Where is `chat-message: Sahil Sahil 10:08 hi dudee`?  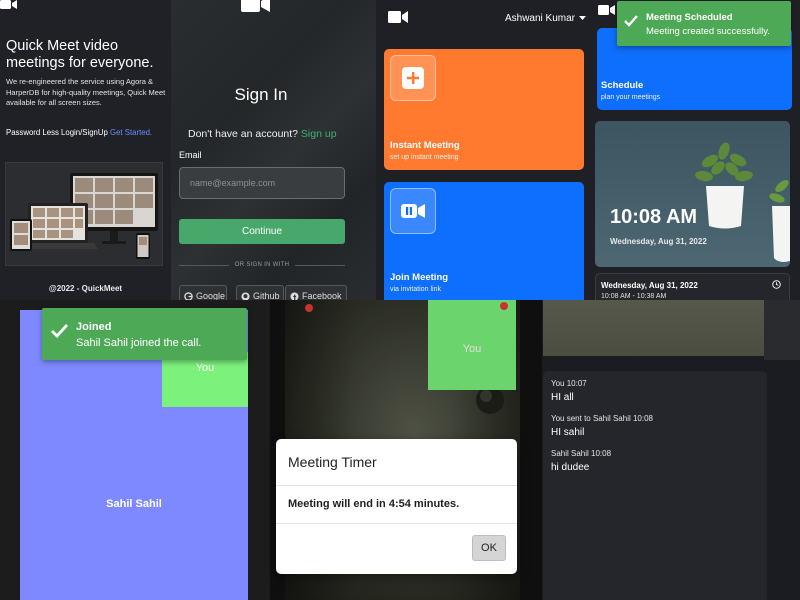 chat-message: Sahil Sahil 10:08 hi dudee is located at coordinates (581, 461).